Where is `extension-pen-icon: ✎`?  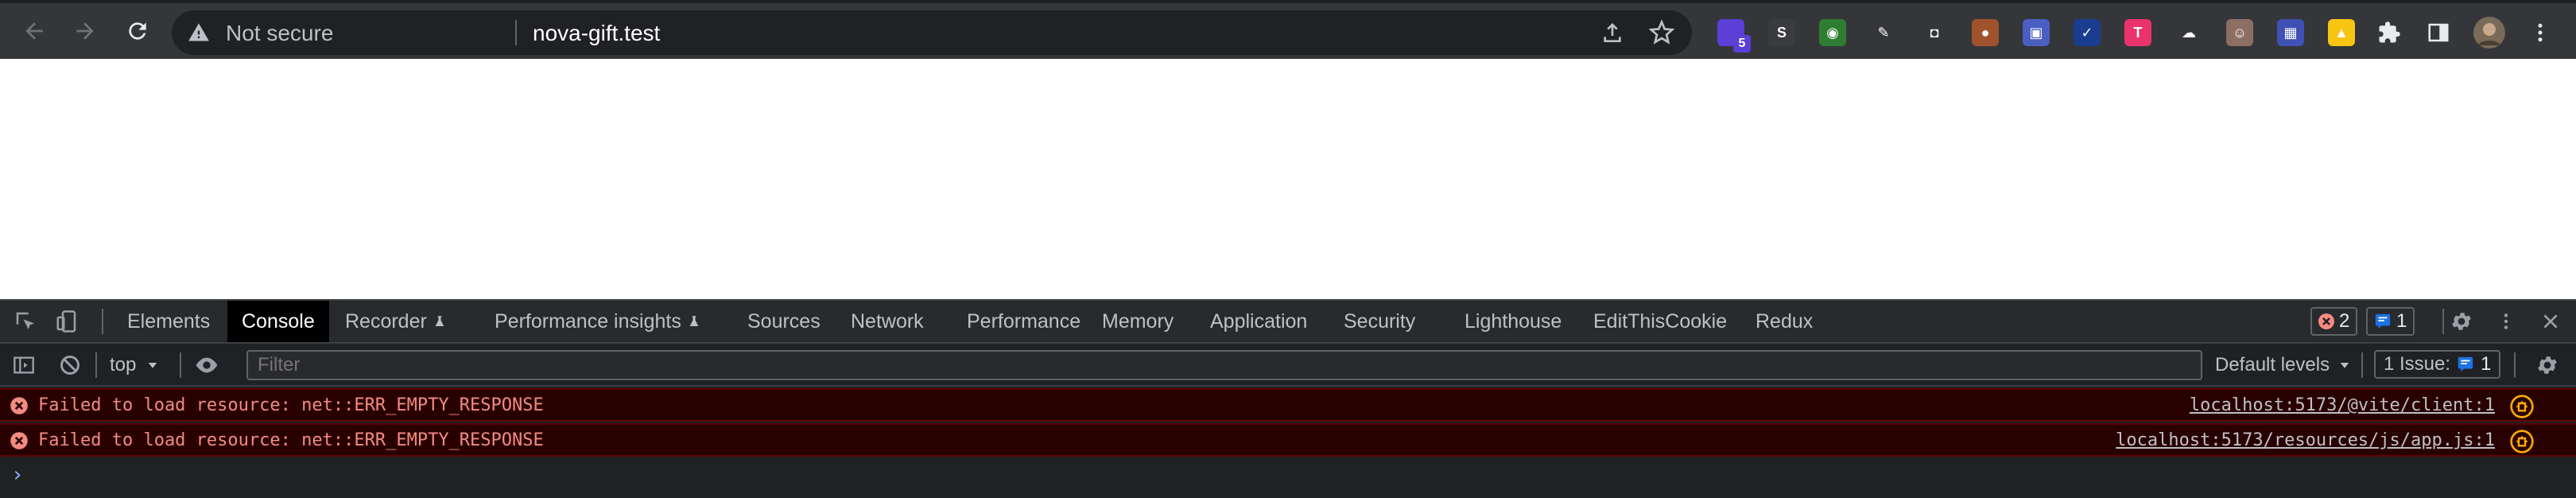 extension-pen-icon: ✎ is located at coordinates (1884, 33).